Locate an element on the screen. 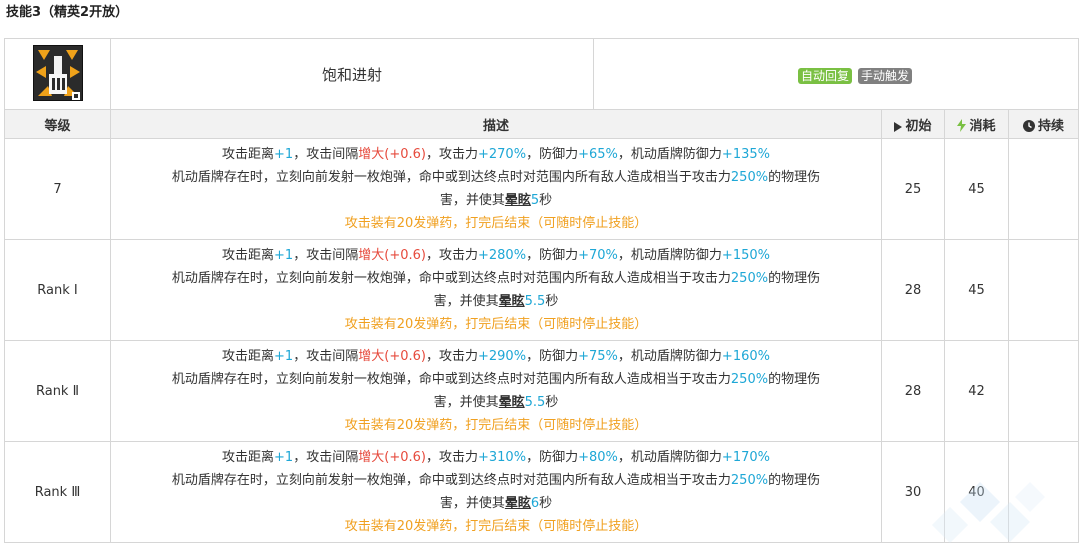 This screenshot has width=1080, height=552. init-sp-cell: 25 is located at coordinates (913, 189).